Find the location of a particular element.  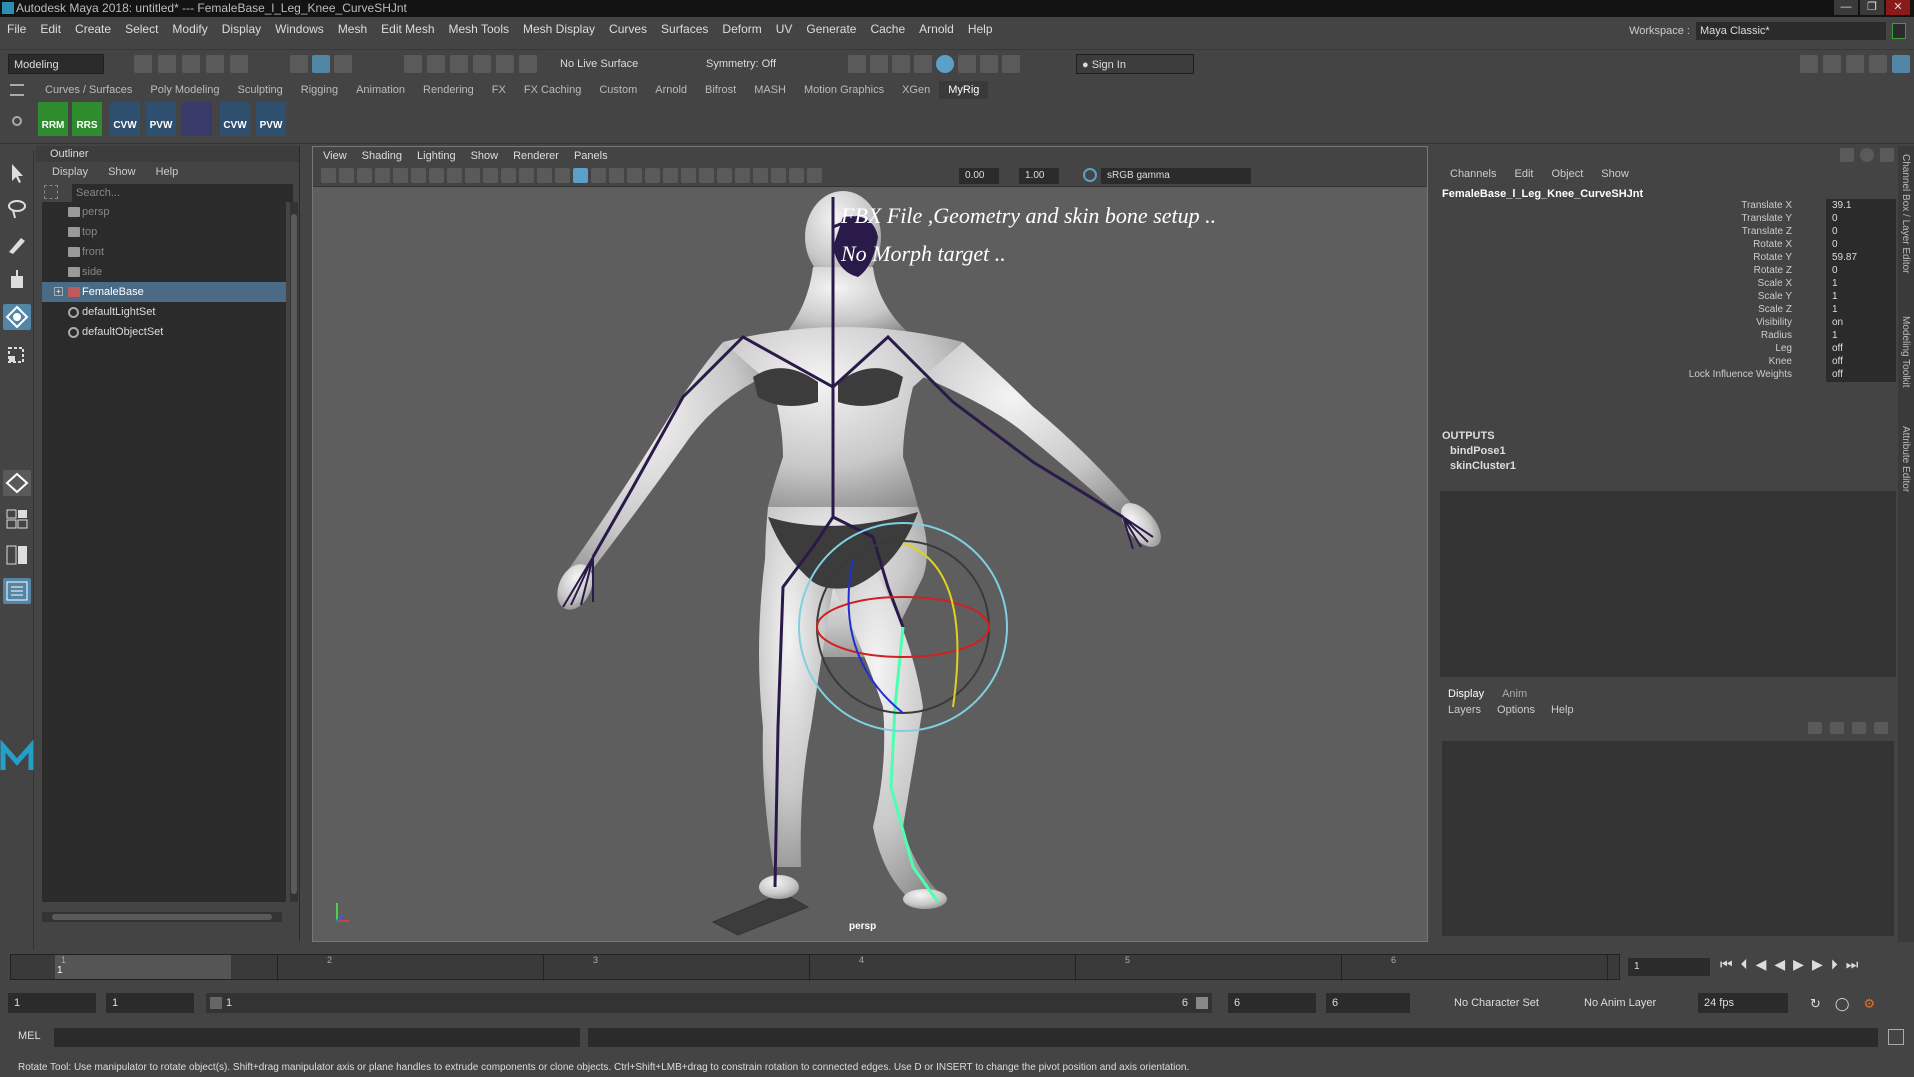

channels-menu: Channels is located at coordinates (1473, 174).